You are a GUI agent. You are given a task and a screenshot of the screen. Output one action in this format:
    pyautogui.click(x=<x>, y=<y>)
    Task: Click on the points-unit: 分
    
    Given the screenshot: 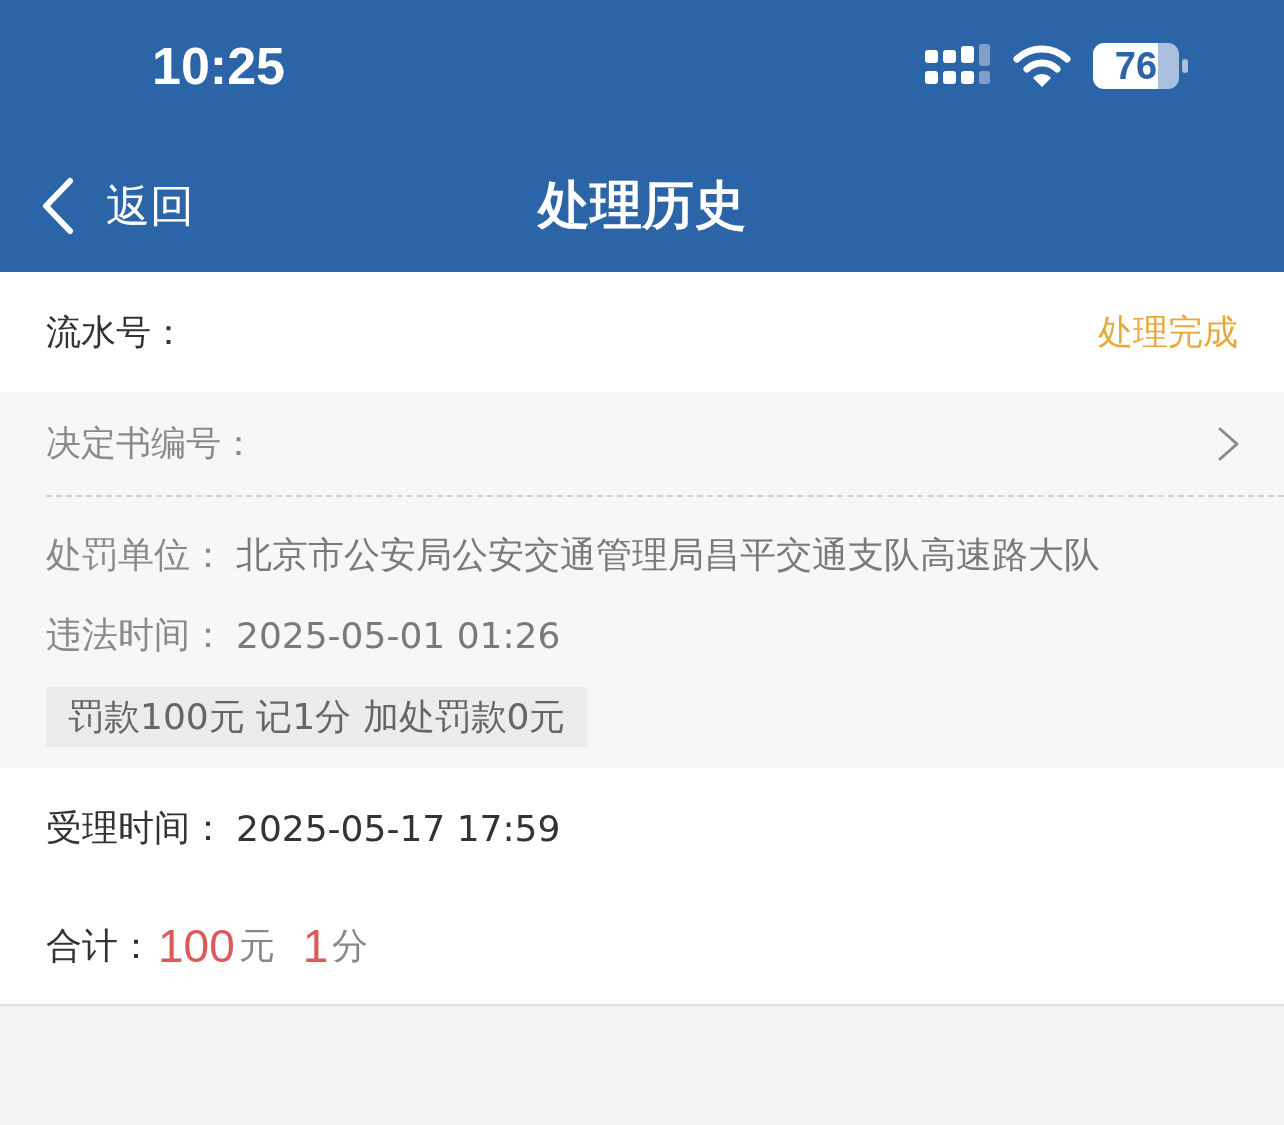 What is the action you would take?
    pyautogui.click(x=350, y=945)
    